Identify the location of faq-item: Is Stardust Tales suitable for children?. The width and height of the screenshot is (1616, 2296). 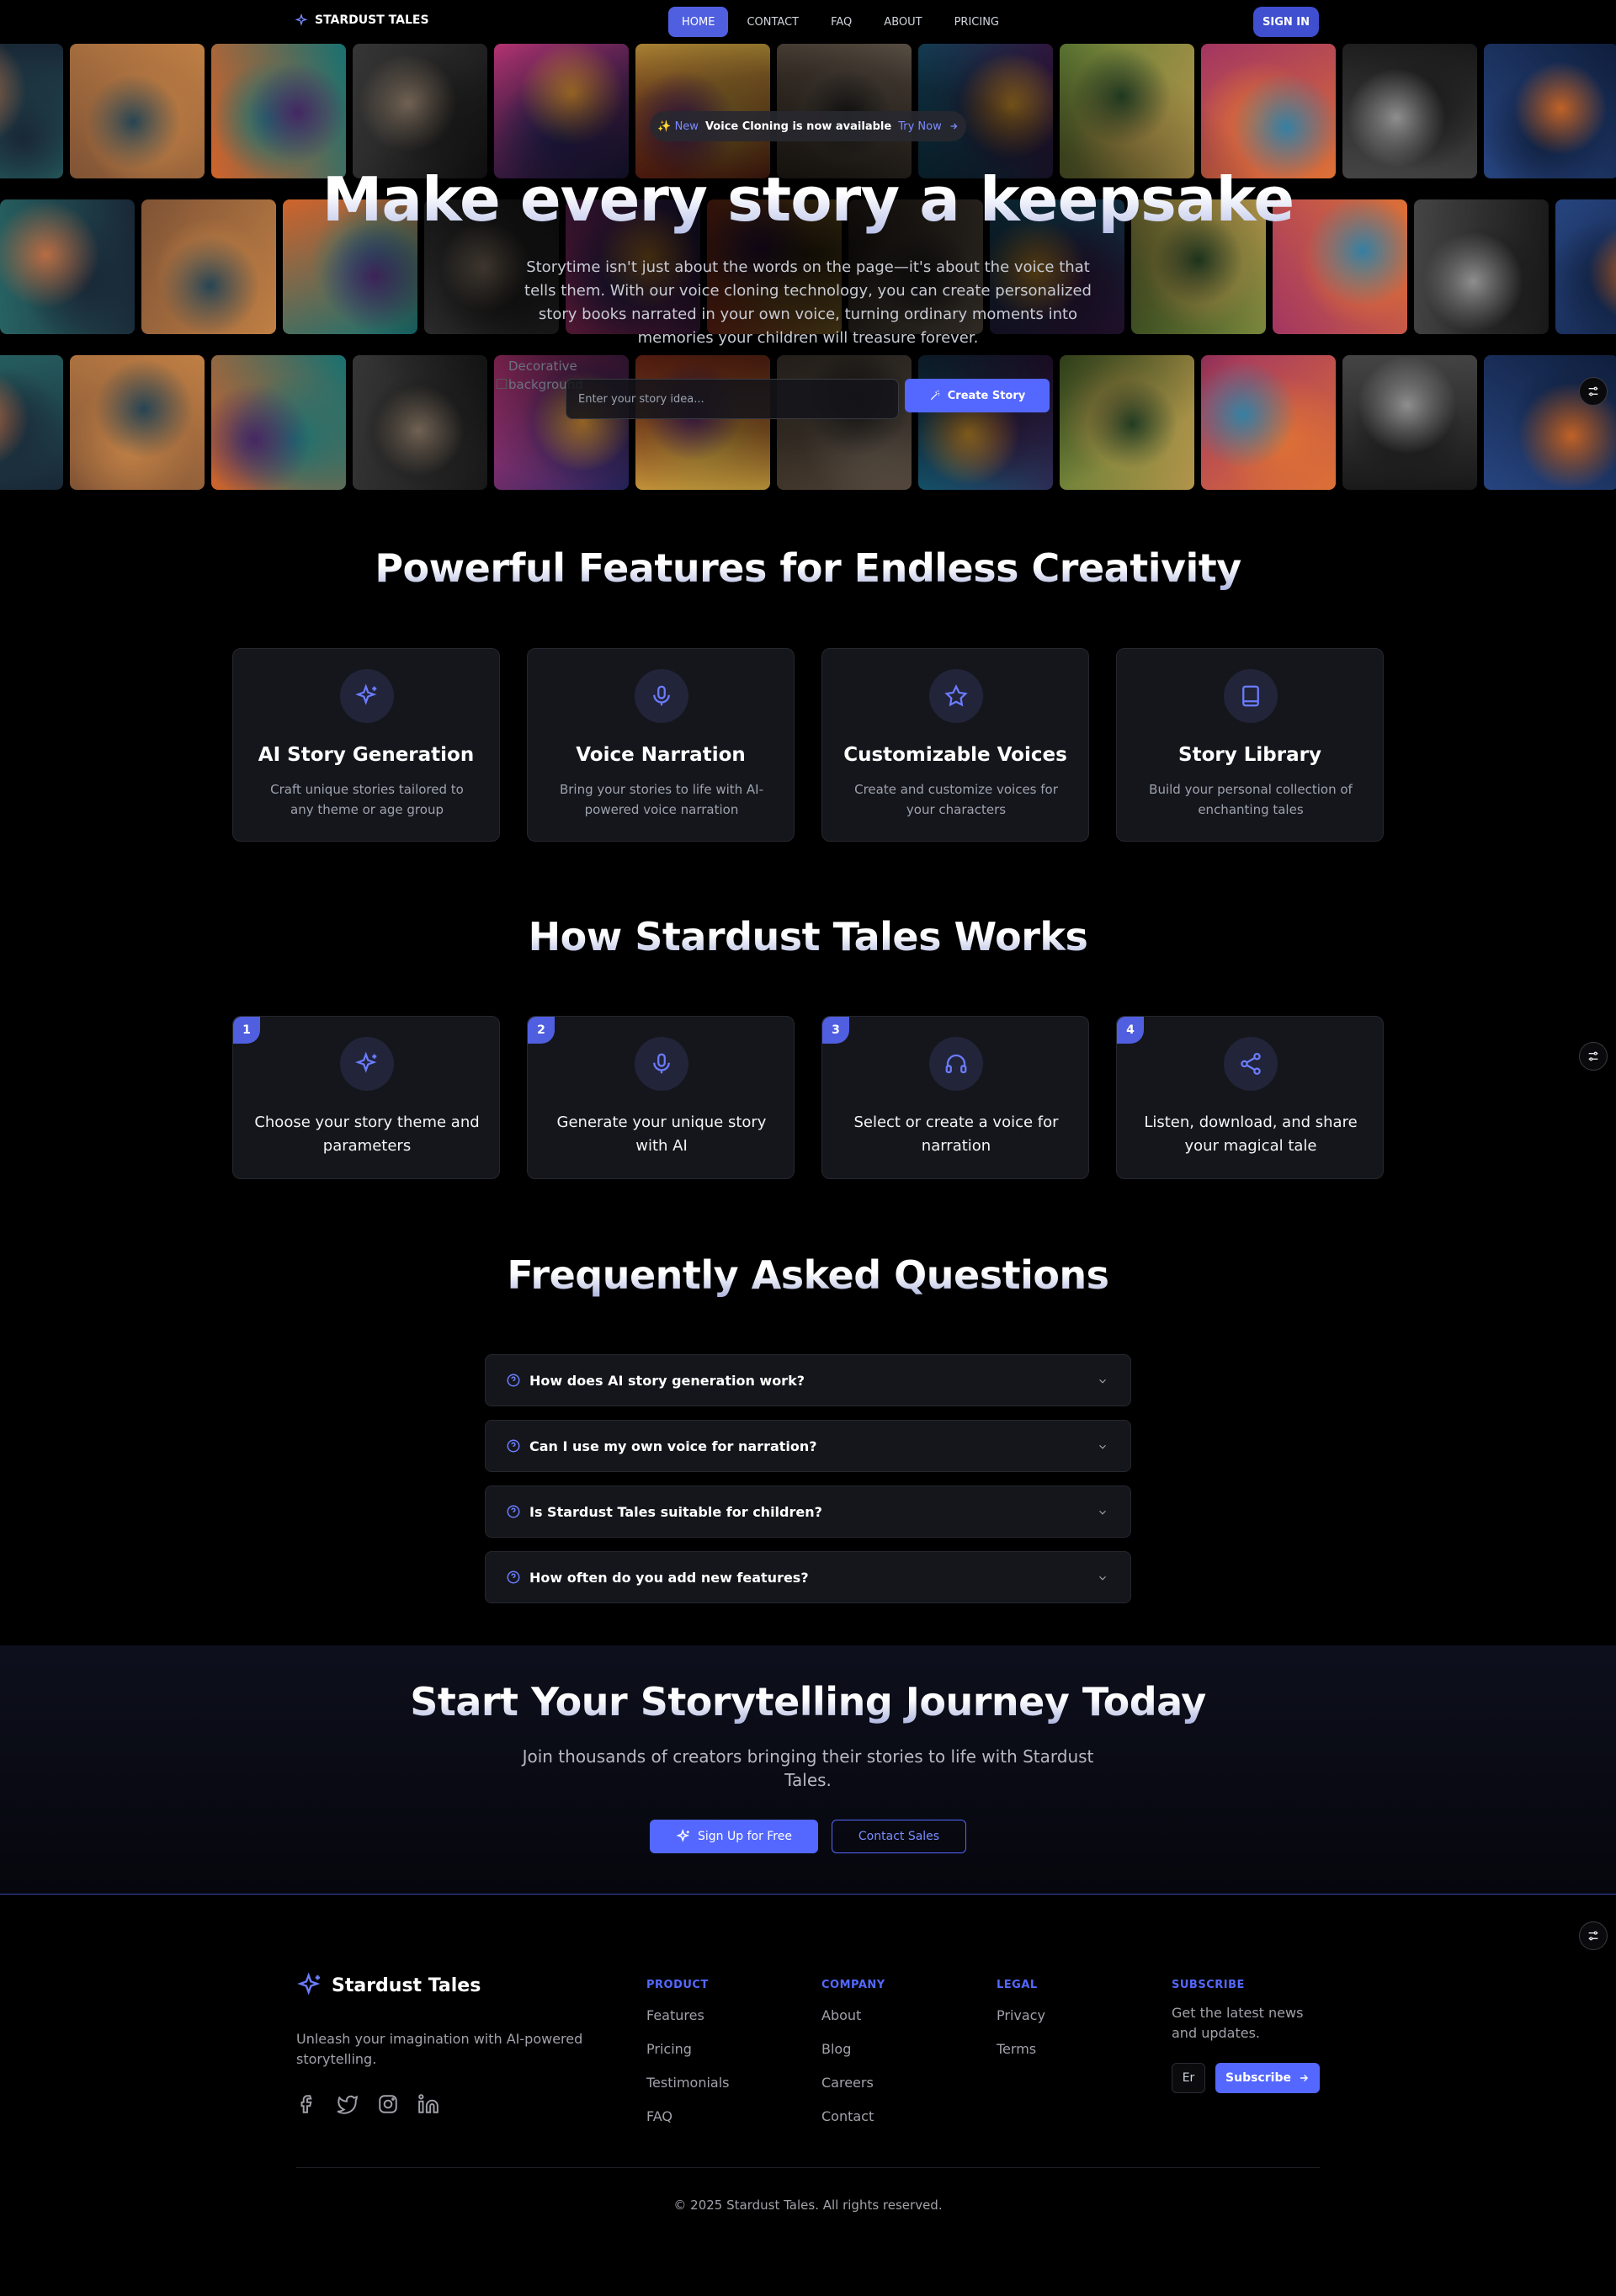
(808, 1511).